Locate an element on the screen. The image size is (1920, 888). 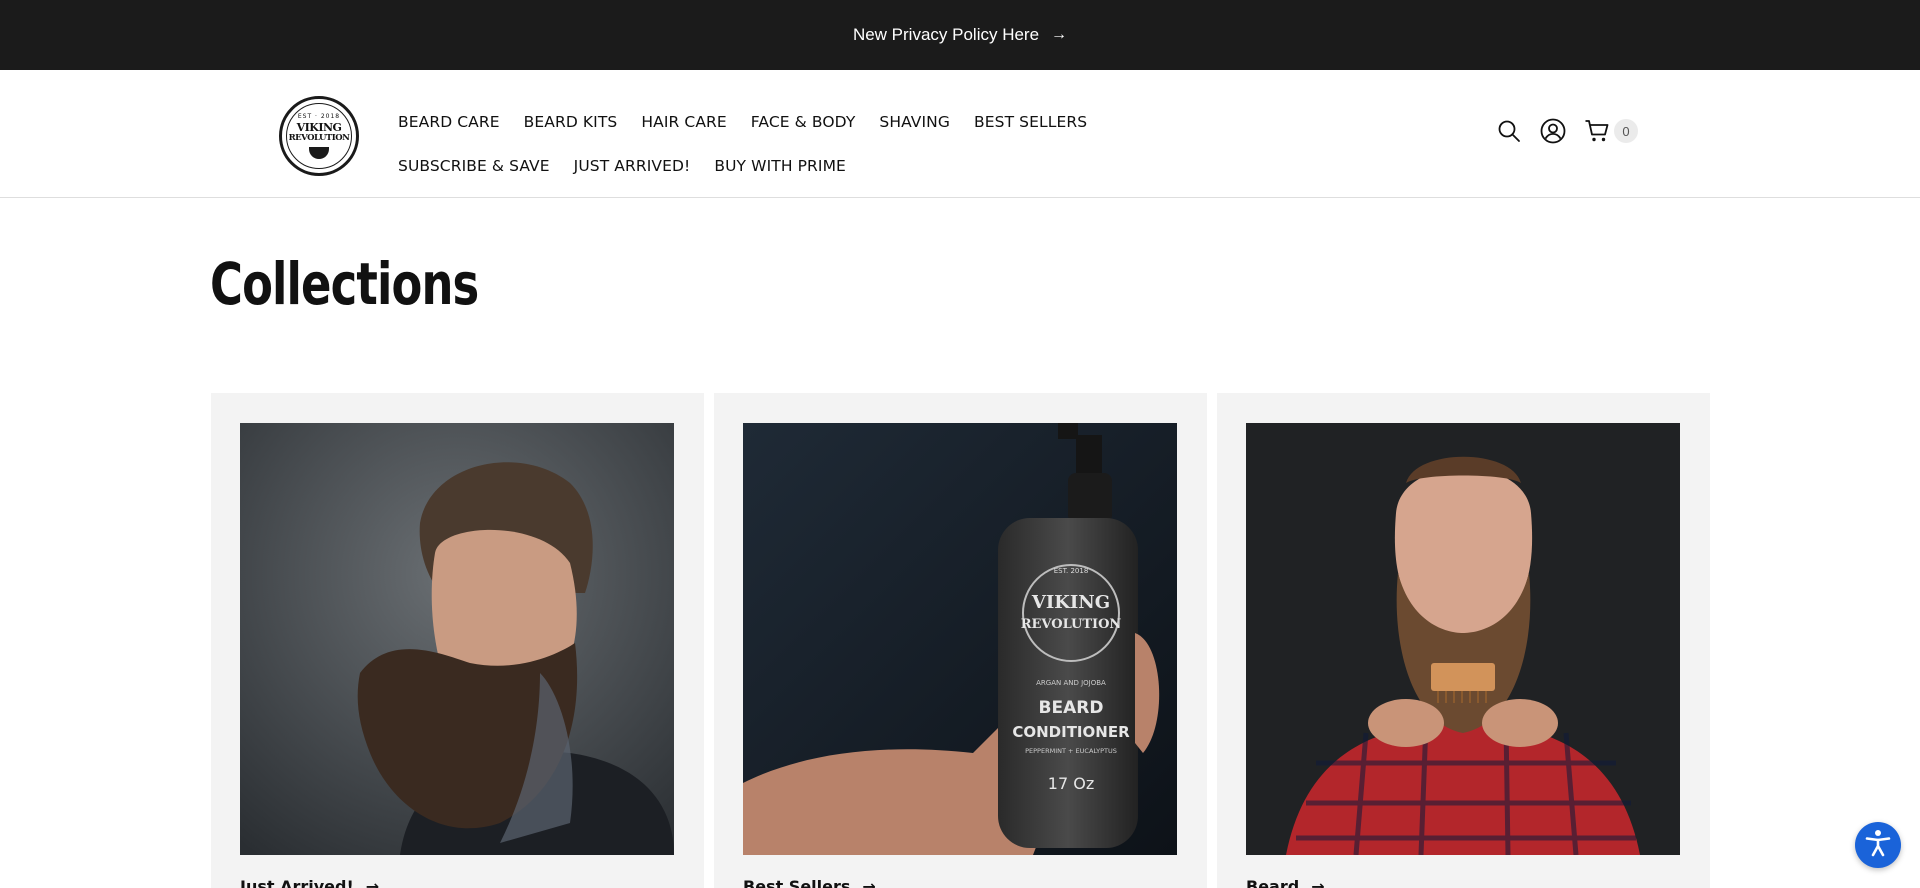
nav-shaving: SHAVING is located at coordinates (914, 122).